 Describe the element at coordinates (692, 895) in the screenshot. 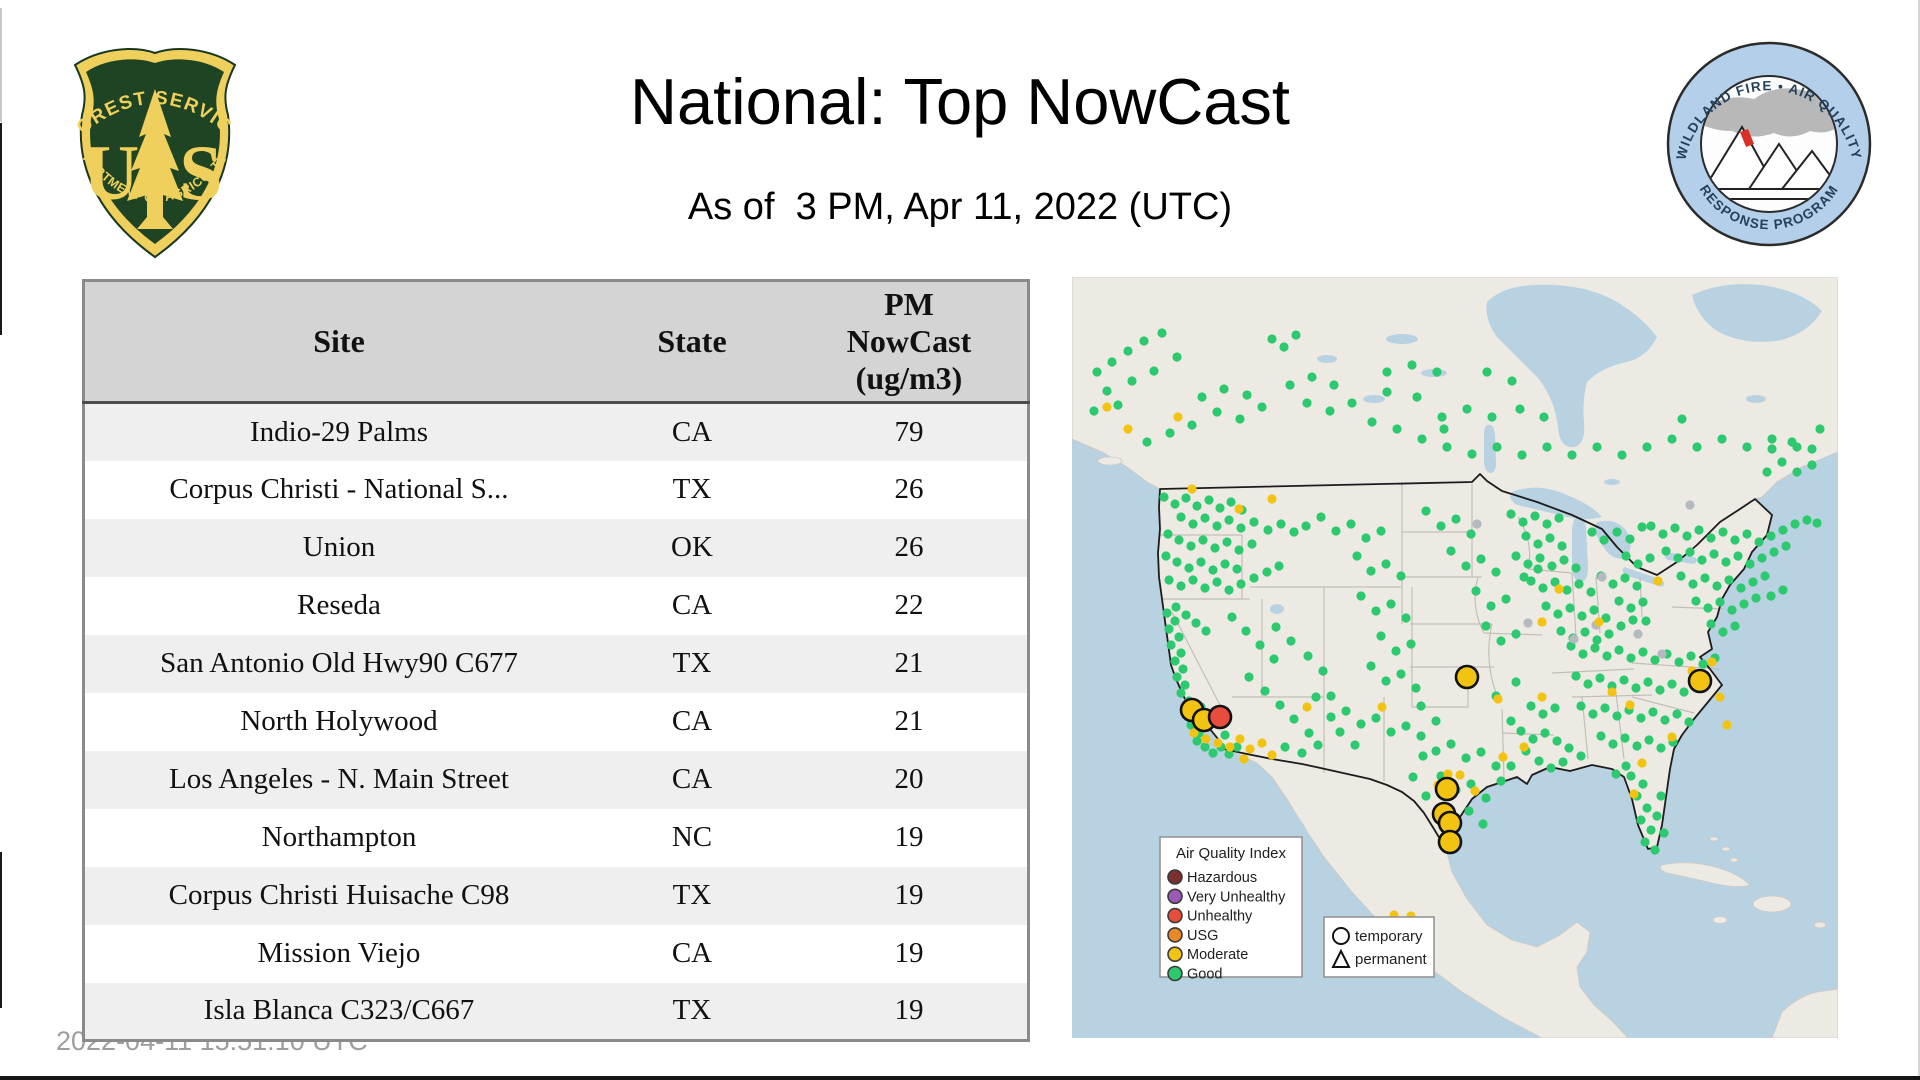

I see `cell-state: TX` at that location.